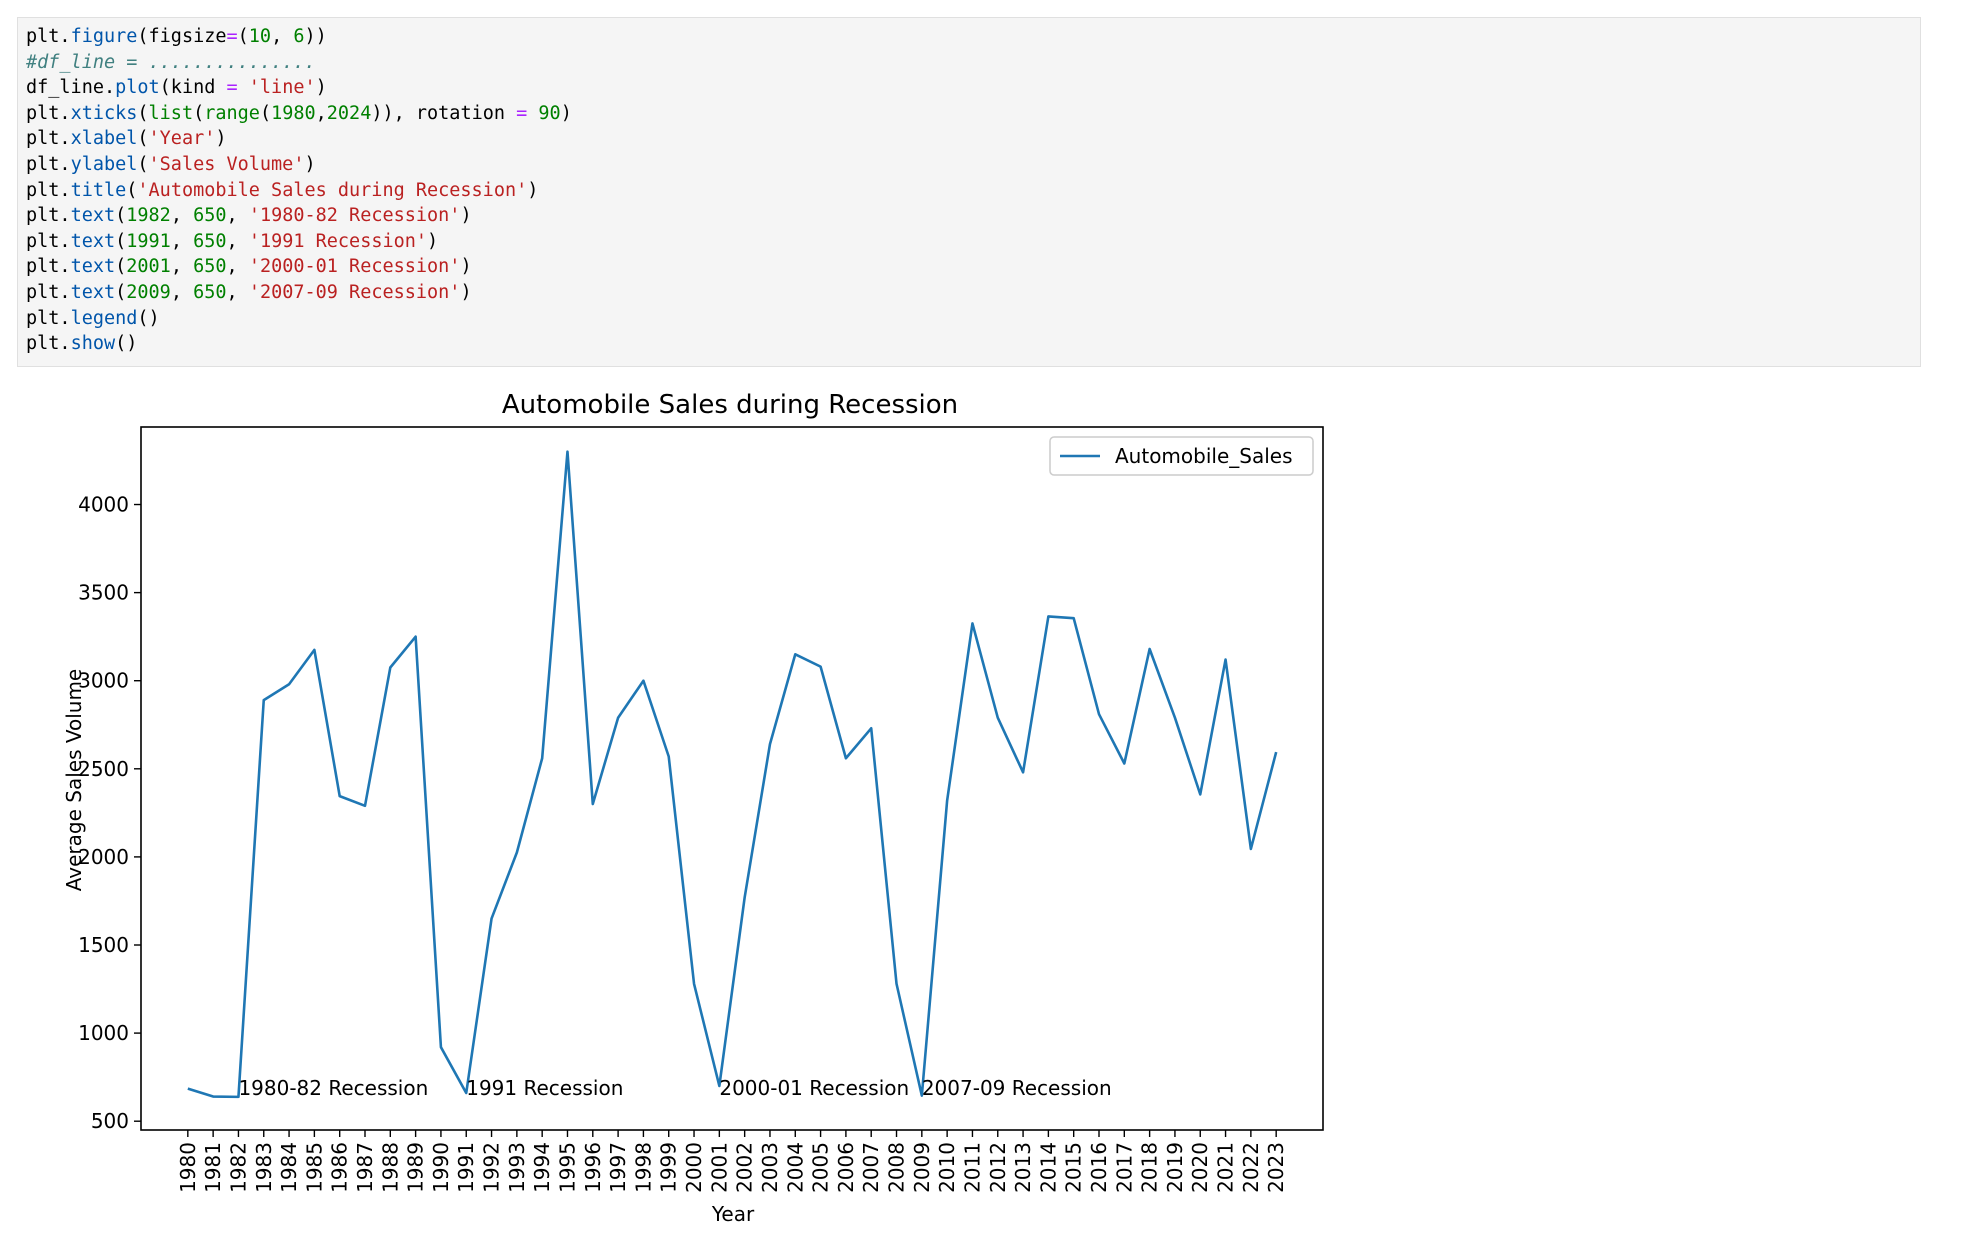  Describe the element at coordinates (264, 1167) in the screenshot. I see `x-tick-label: 1983` at that location.